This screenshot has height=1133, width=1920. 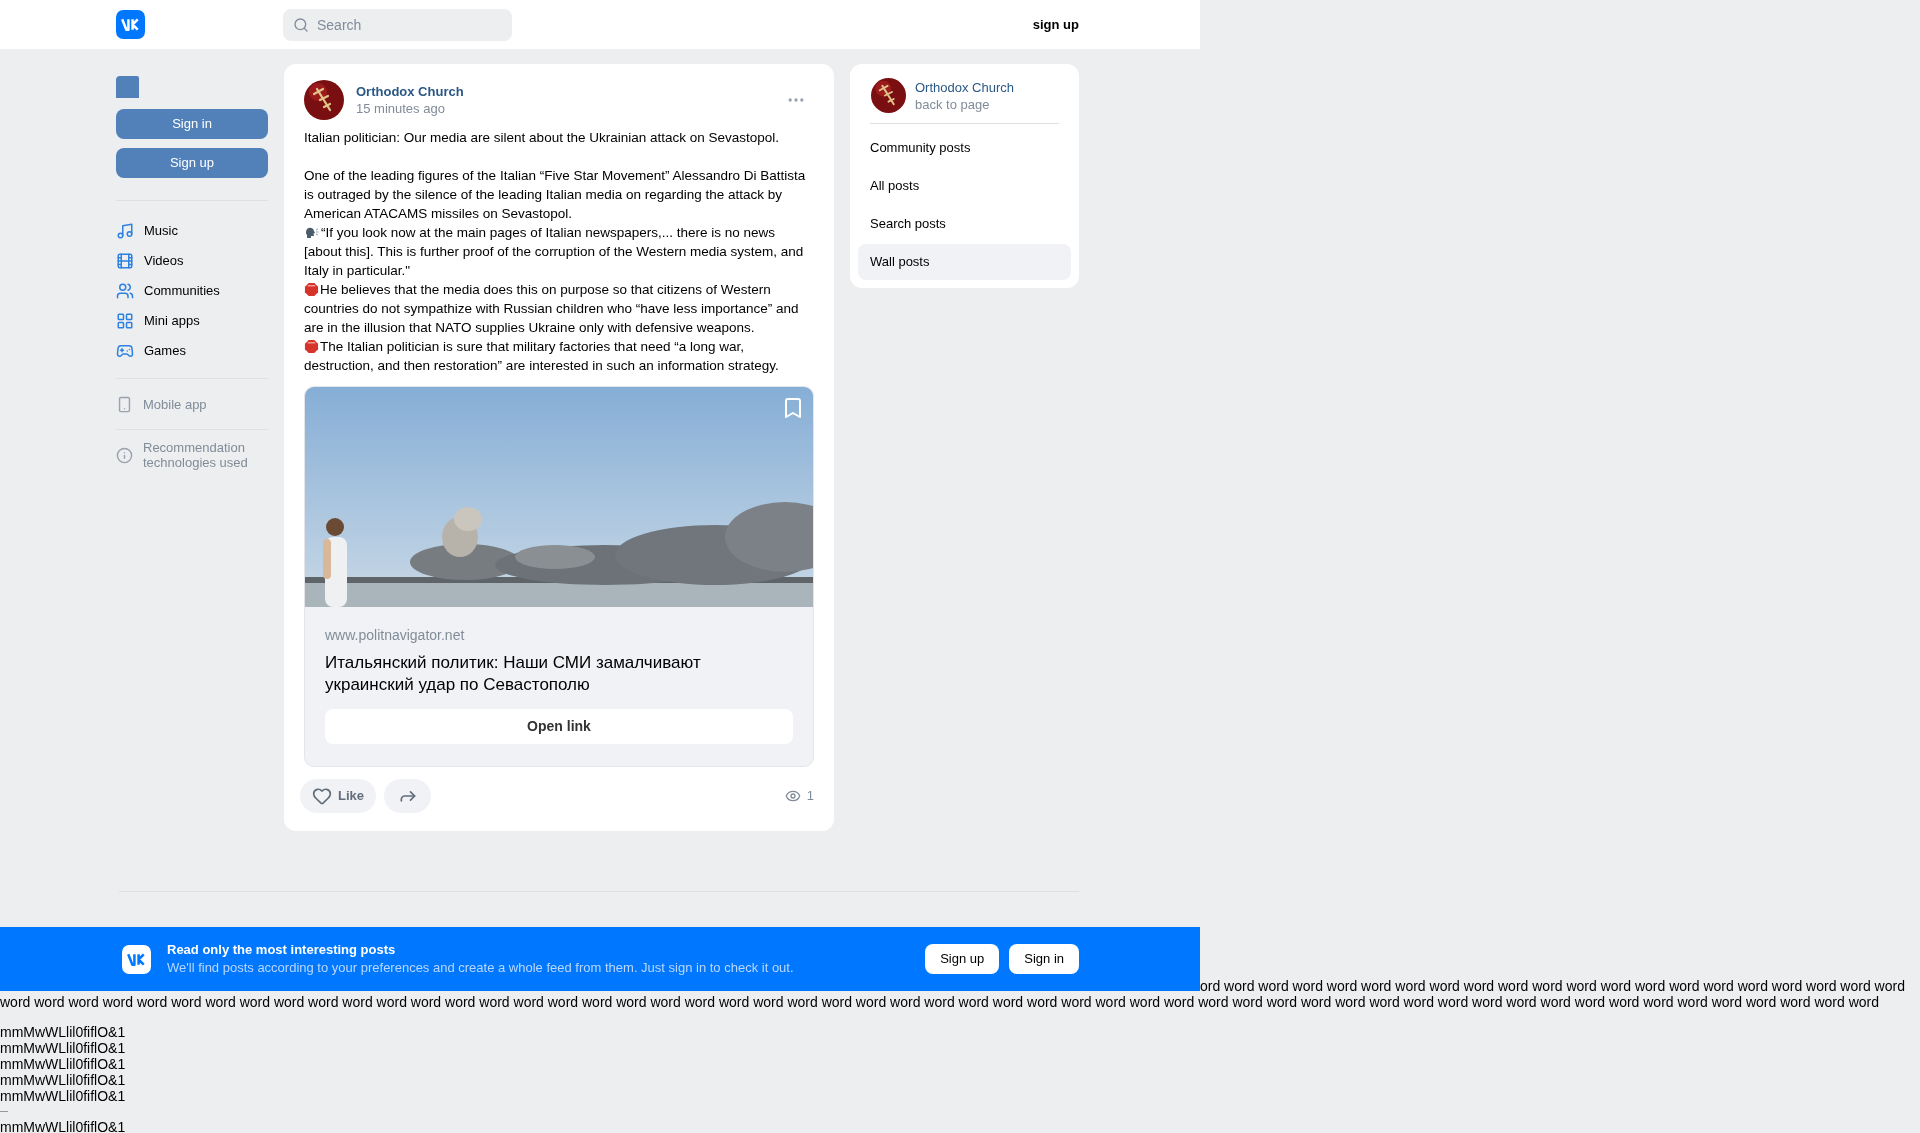 What do you see at coordinates (125, 231) in the screenshot?
I see `music-note-icon` at bounding box center [125, 231].